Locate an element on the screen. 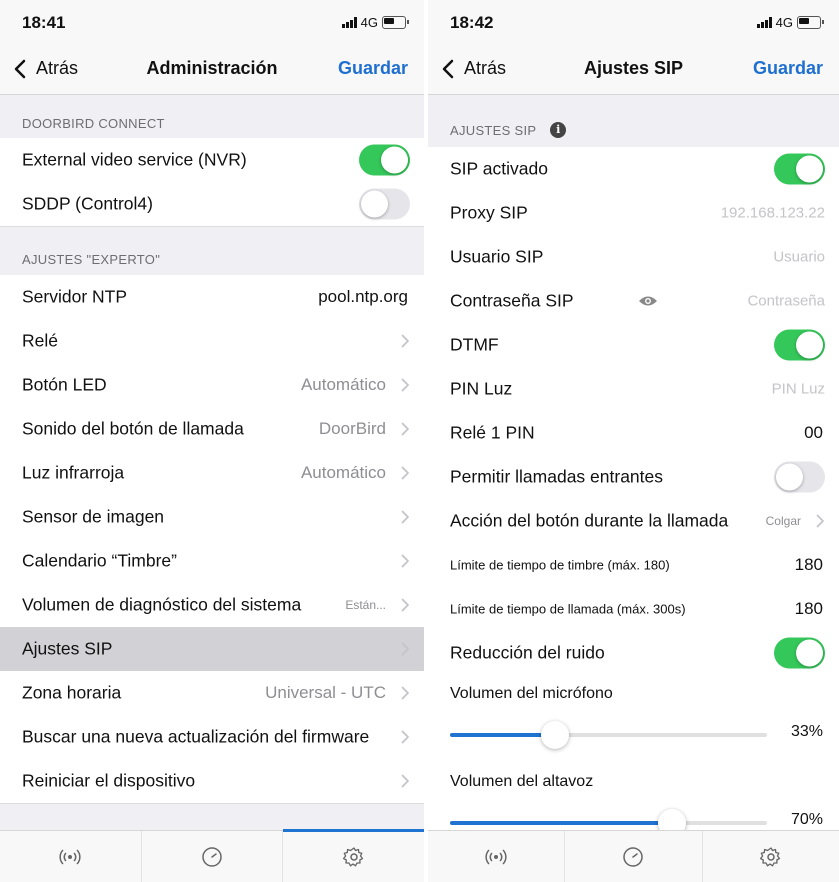 The image size is (839, 882). row-label: Relé is located at coordinates (40, 340).